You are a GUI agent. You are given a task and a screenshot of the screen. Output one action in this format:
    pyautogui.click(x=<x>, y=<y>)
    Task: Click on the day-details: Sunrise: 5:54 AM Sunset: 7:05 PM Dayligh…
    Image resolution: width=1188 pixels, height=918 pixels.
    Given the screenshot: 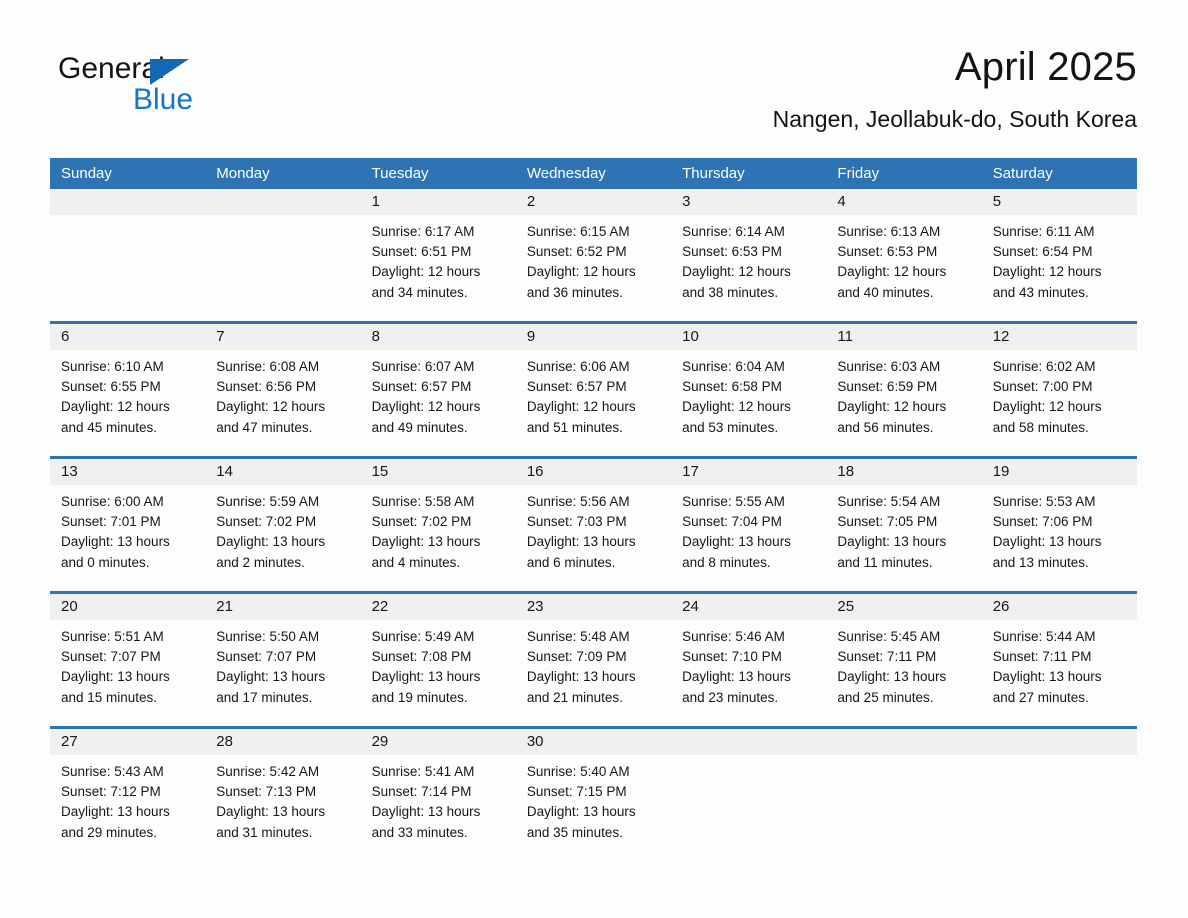 What is the action you would take?
    pyautogui.click(x=903, y=529)
    